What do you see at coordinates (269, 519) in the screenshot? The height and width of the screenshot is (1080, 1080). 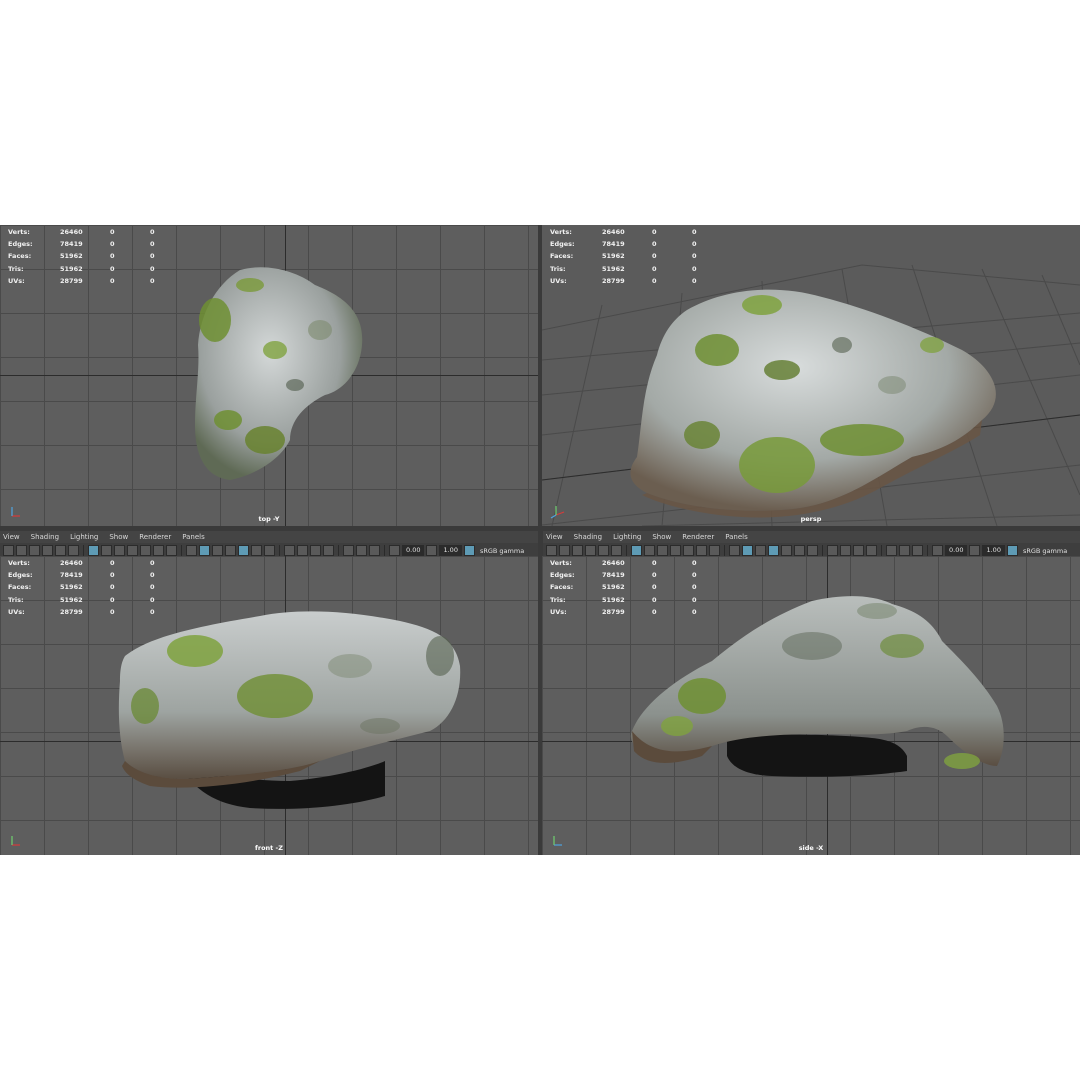 I see `camera-label: top -Y` at bounding box center [269, 519].